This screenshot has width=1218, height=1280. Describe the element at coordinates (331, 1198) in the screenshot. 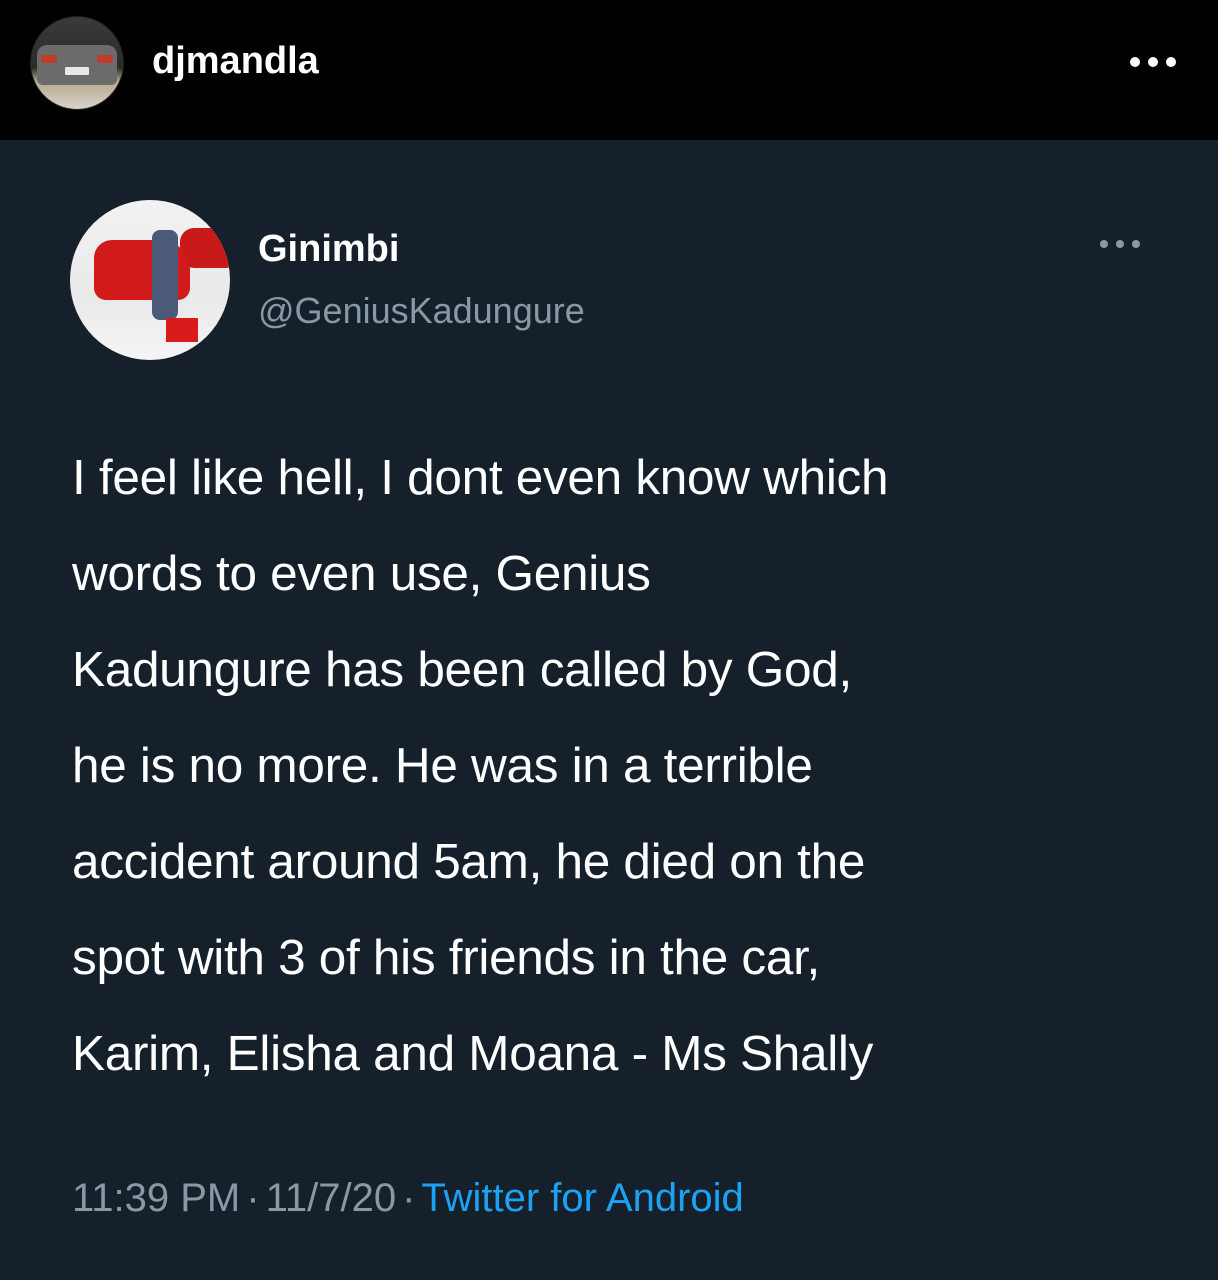

I see `tweet-date: 11/7/20` at that location.